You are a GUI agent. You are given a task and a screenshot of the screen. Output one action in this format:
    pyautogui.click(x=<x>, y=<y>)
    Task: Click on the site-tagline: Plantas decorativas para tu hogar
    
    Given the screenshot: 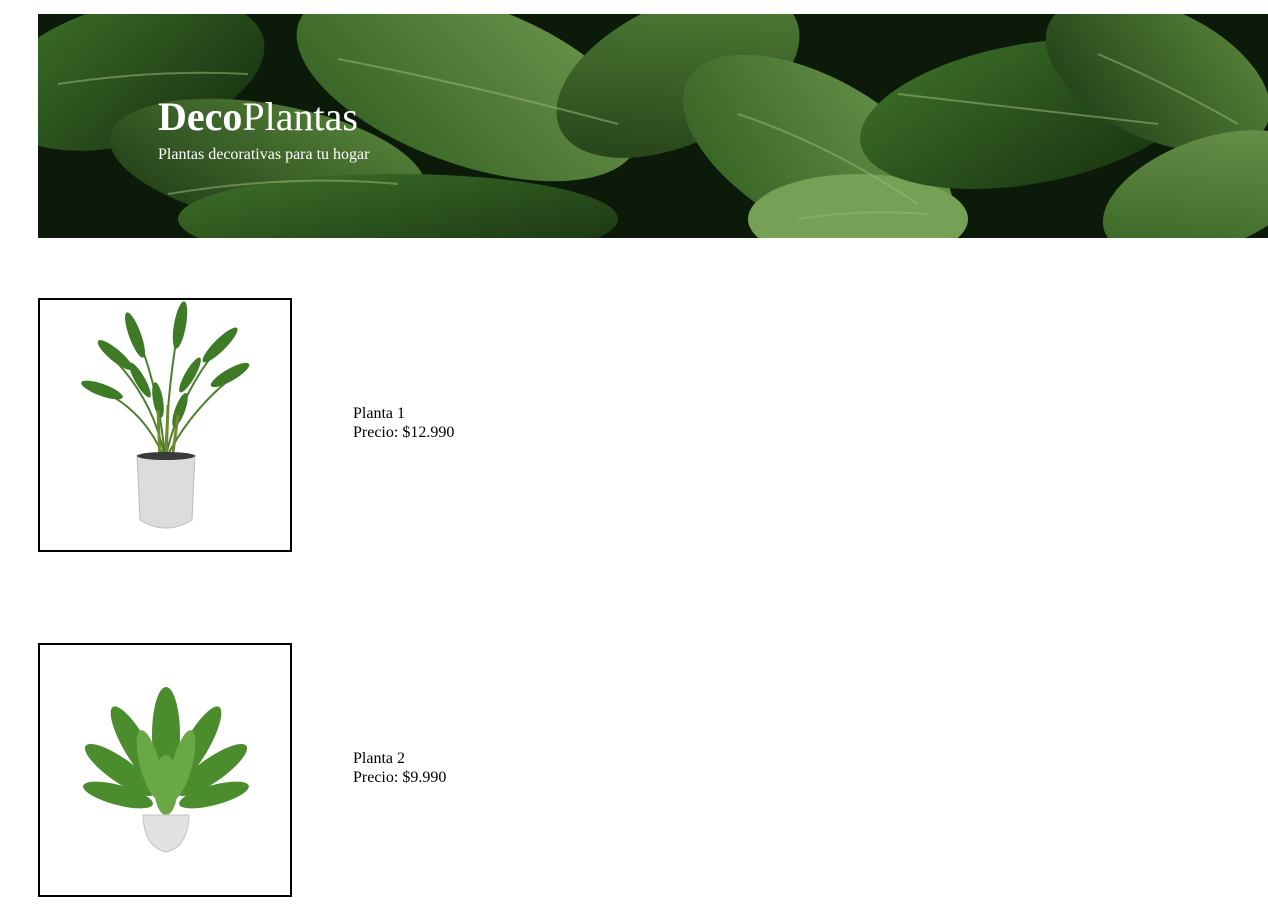 What is the action you would take?
    pyautogui.click(x=264, y=154)
    